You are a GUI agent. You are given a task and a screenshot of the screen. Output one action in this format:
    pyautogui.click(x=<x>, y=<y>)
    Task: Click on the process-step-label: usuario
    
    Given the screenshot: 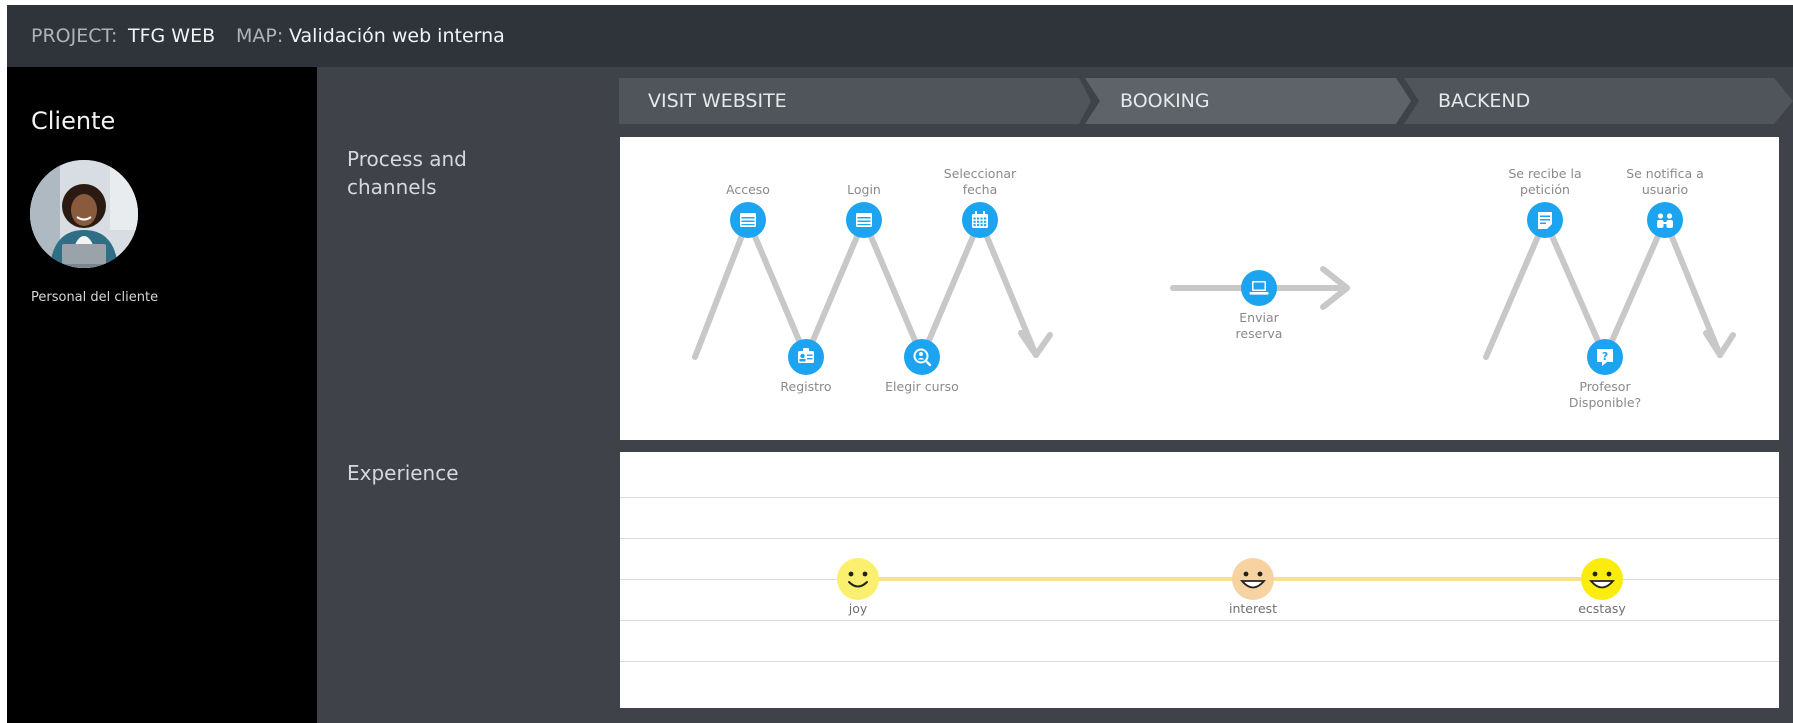 What is the action you would take?
    pyautogui.click(x=1665, y=189)
    